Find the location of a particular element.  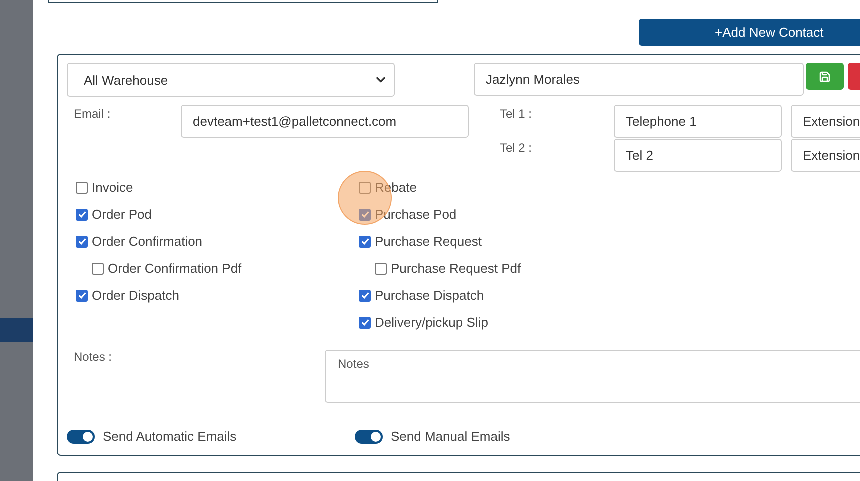

warehouse-select: All Warehouse is located at coordinates (231, 80).